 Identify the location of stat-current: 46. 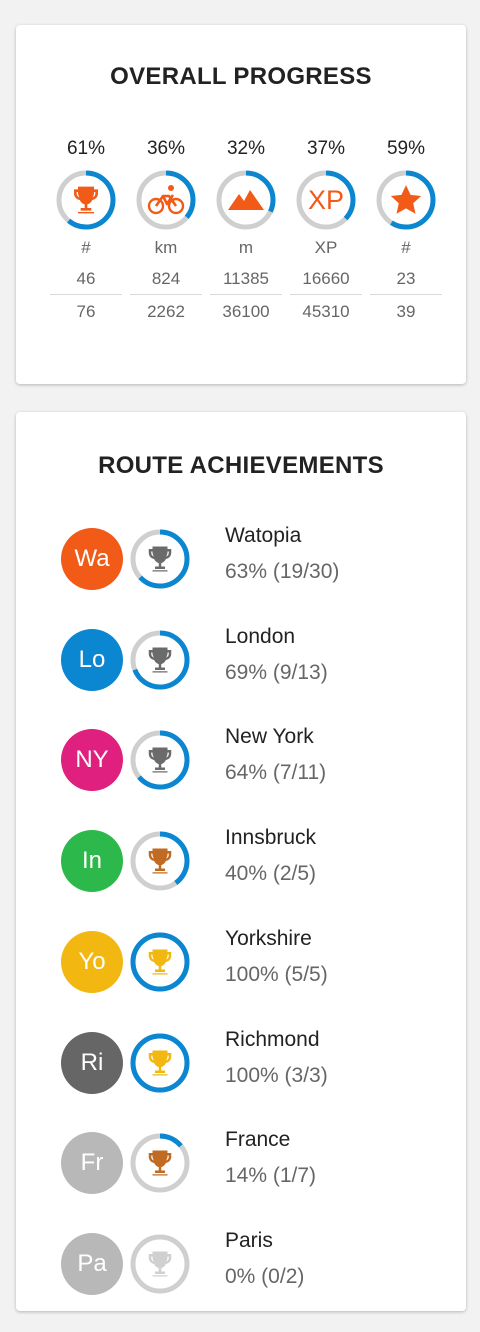
(86, 279).